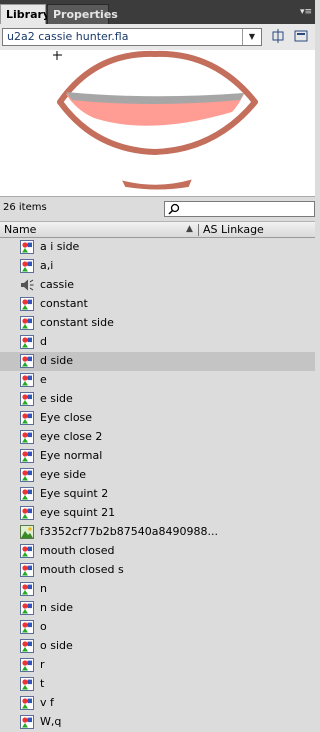 The width and height of the screenshot is (320, 732). Describe the element at coordinates (20, 229) in the screenshot. I see `column-name-header: Name` at that location.